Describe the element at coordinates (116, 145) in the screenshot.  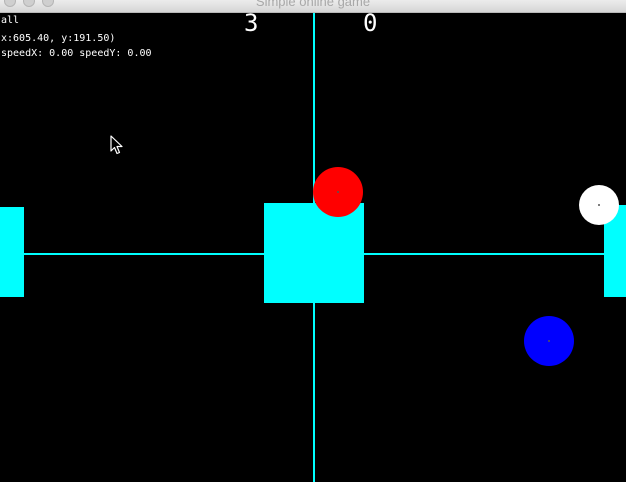
I see `arrow-cursor-icon` at that location.